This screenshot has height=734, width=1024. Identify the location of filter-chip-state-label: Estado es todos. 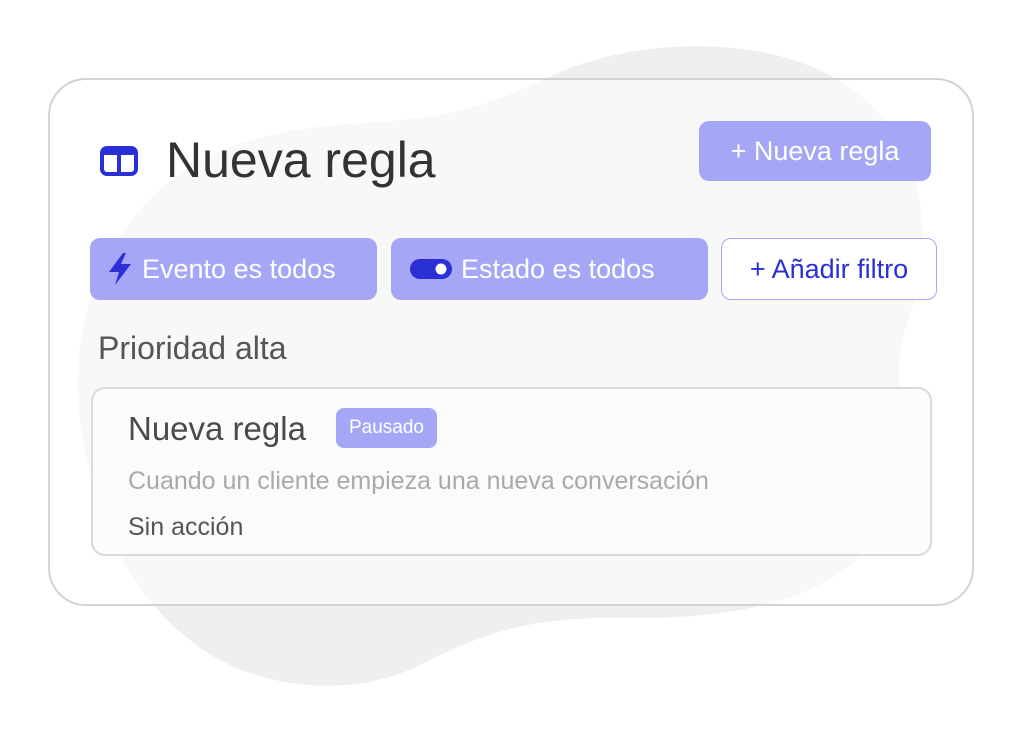
(558, 268).